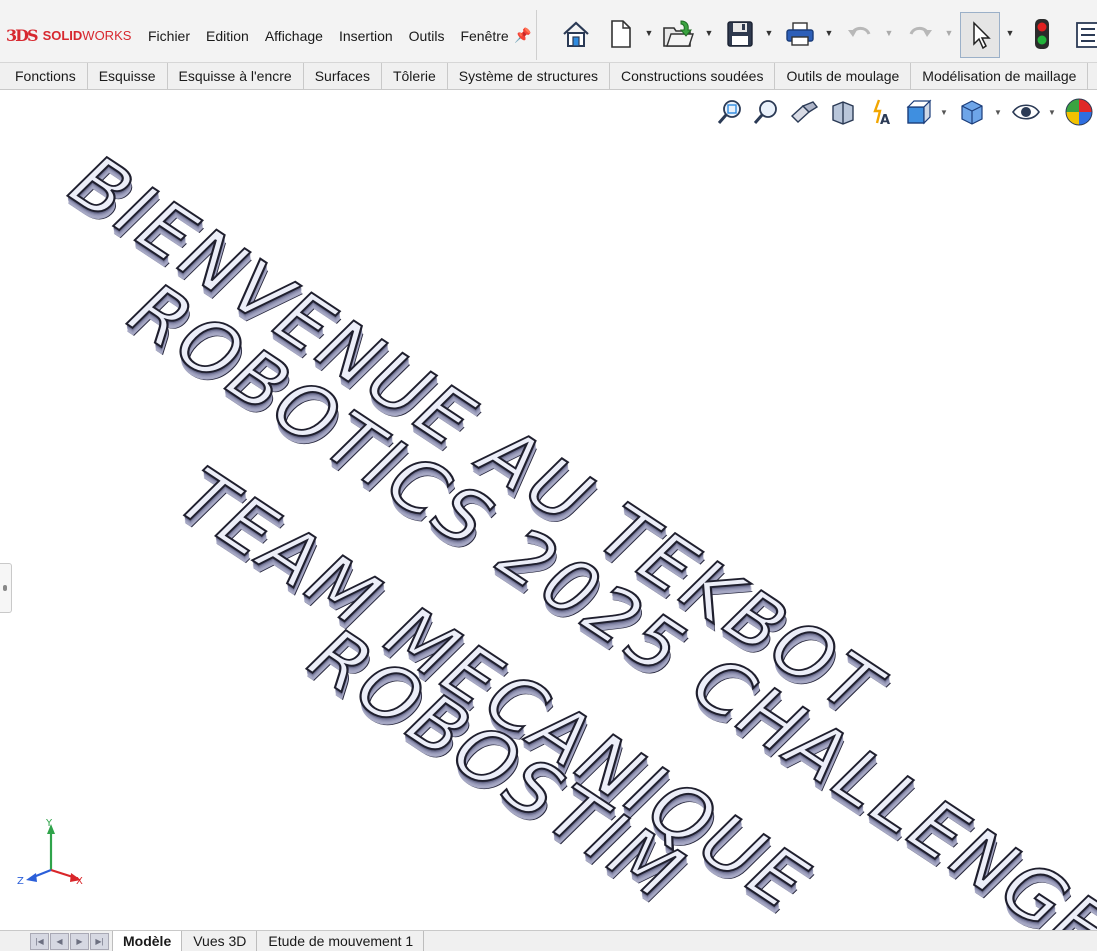  Describe the element at coordinates (50, 852) in the screenshot. I see `triad-axes: Y X Z` at that location.